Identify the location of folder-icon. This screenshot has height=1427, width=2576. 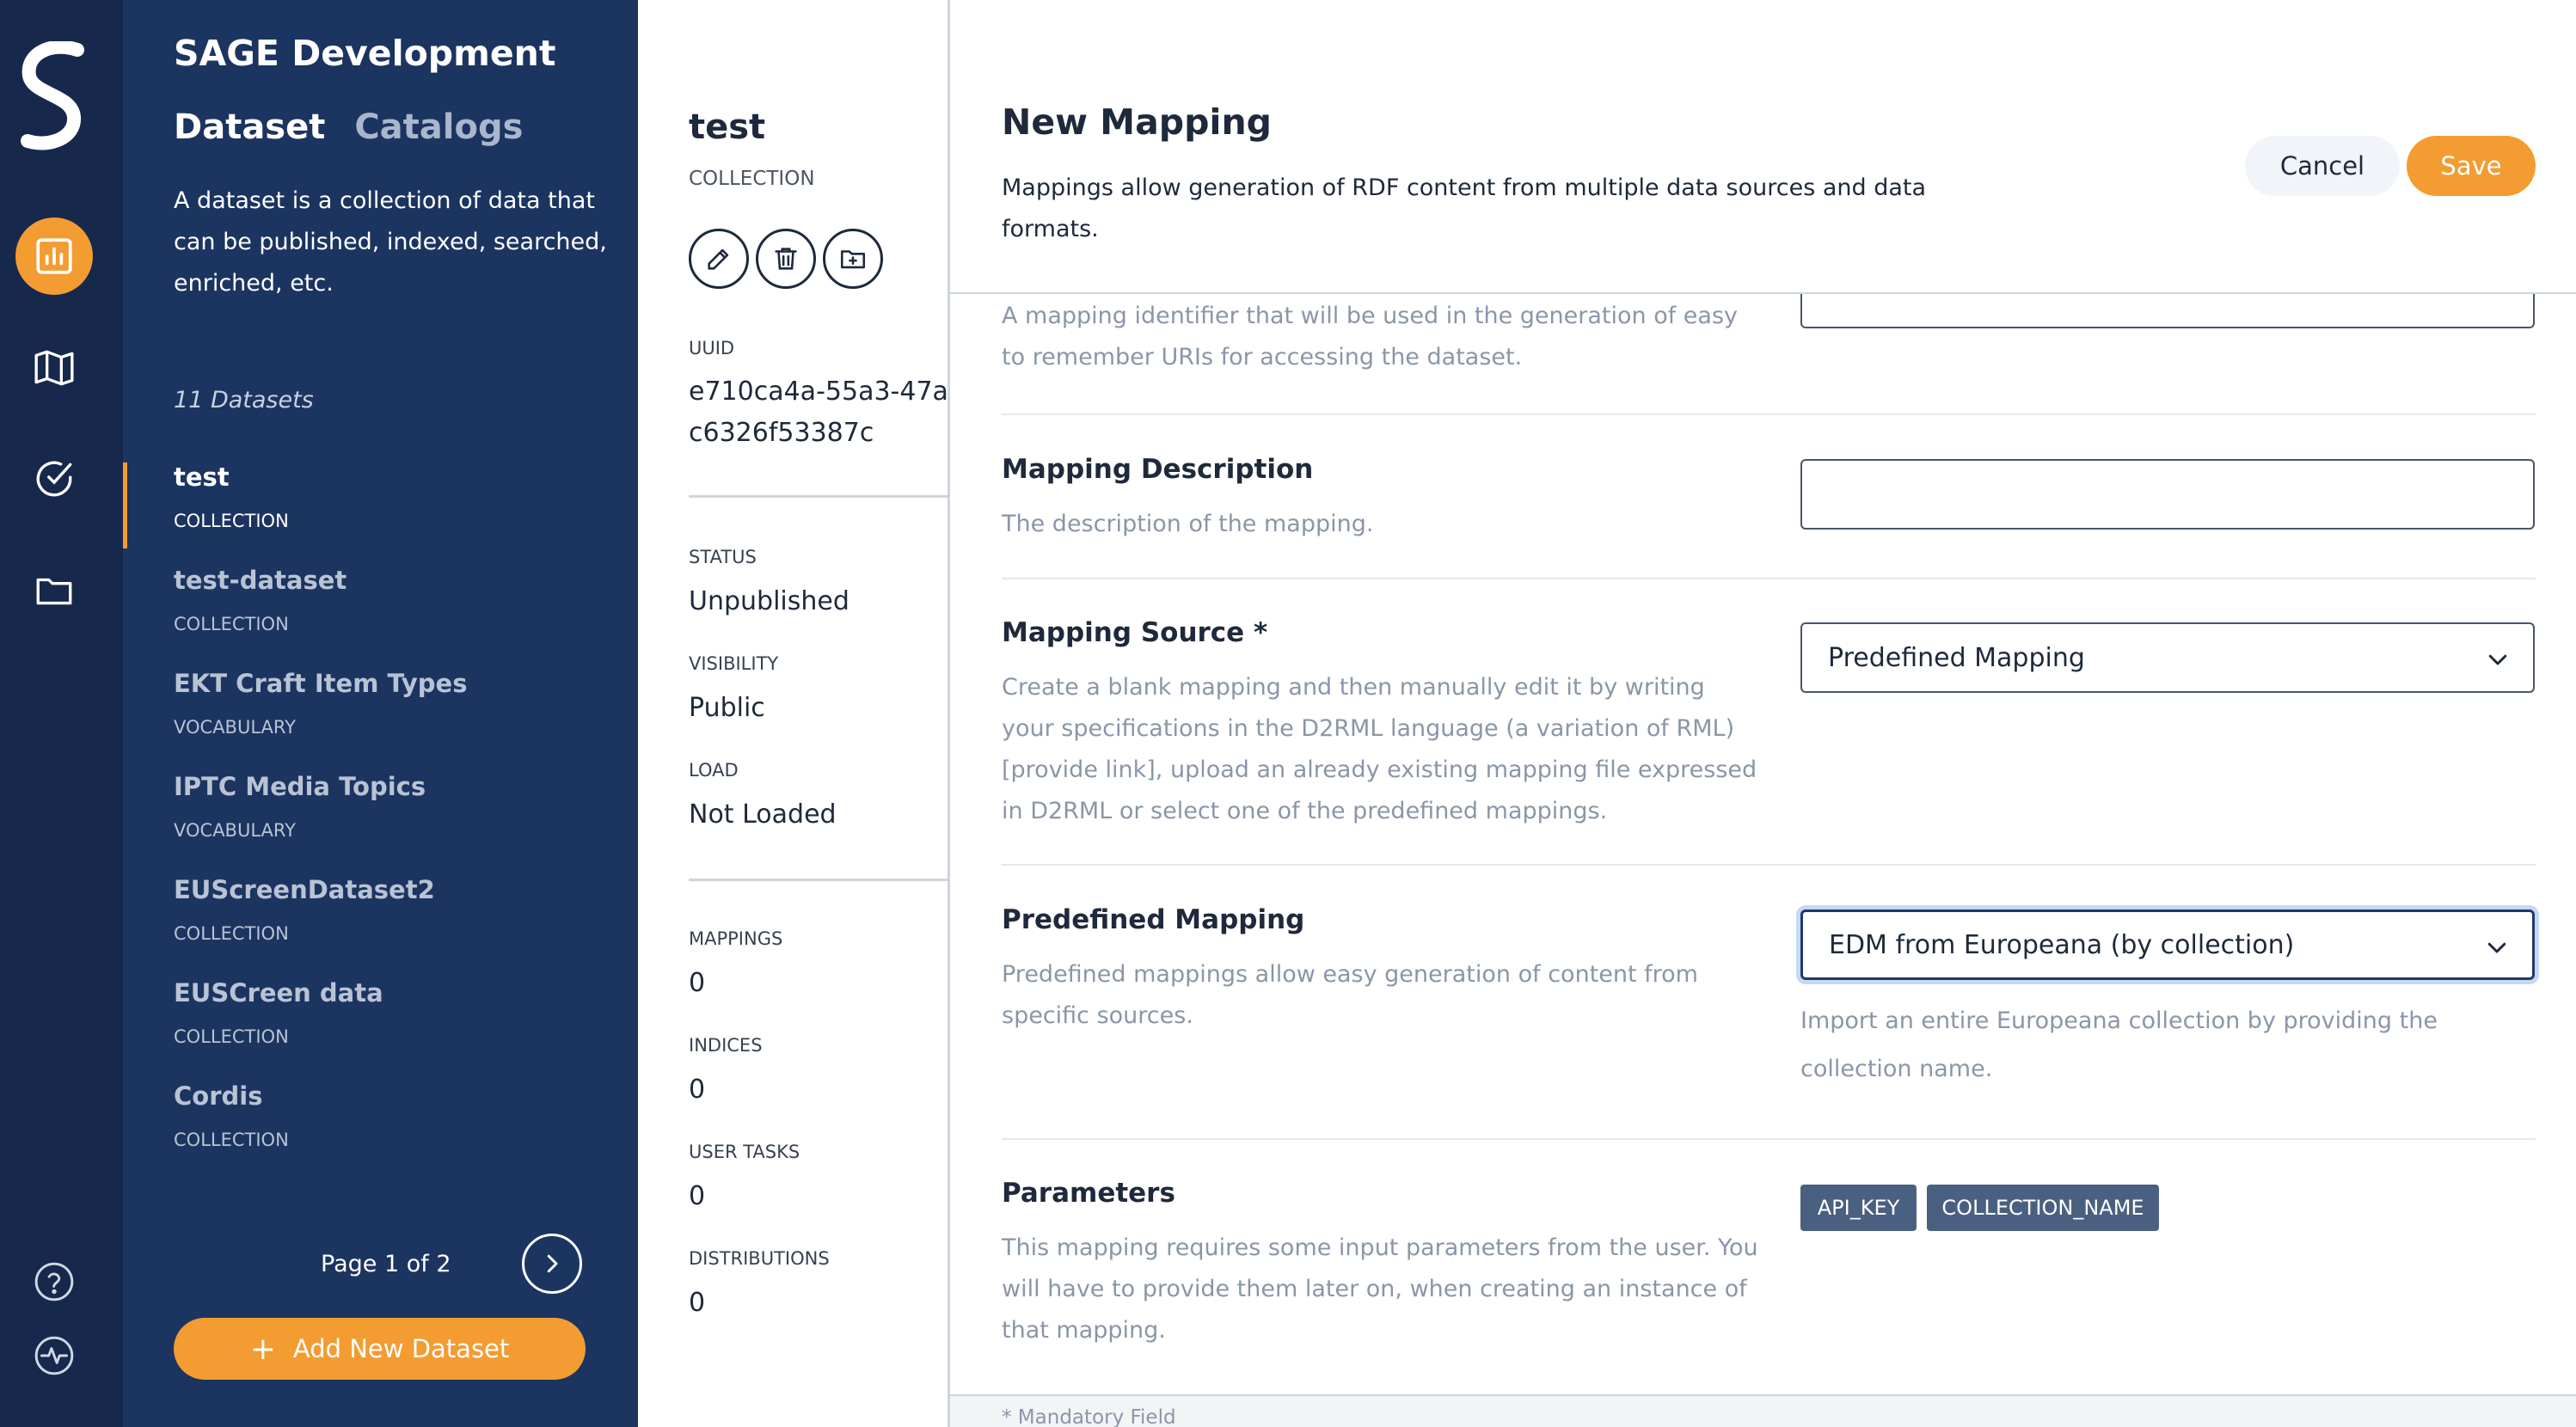
(54, 591).